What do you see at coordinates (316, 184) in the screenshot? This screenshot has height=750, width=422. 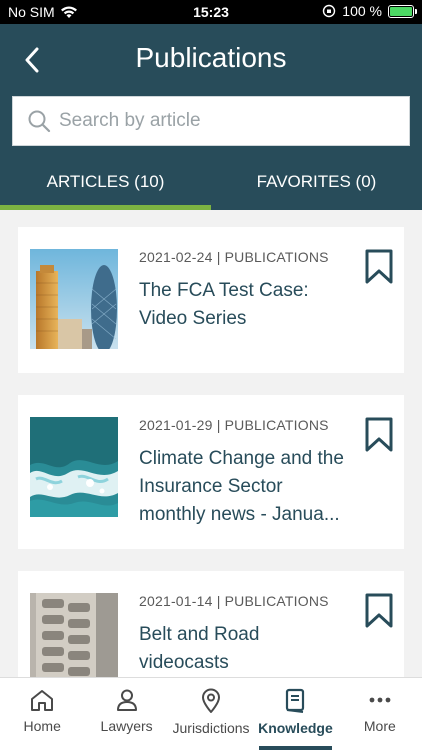 I see `tab-favorites: FAVORITES (0)` at bounding box center [316, 184].